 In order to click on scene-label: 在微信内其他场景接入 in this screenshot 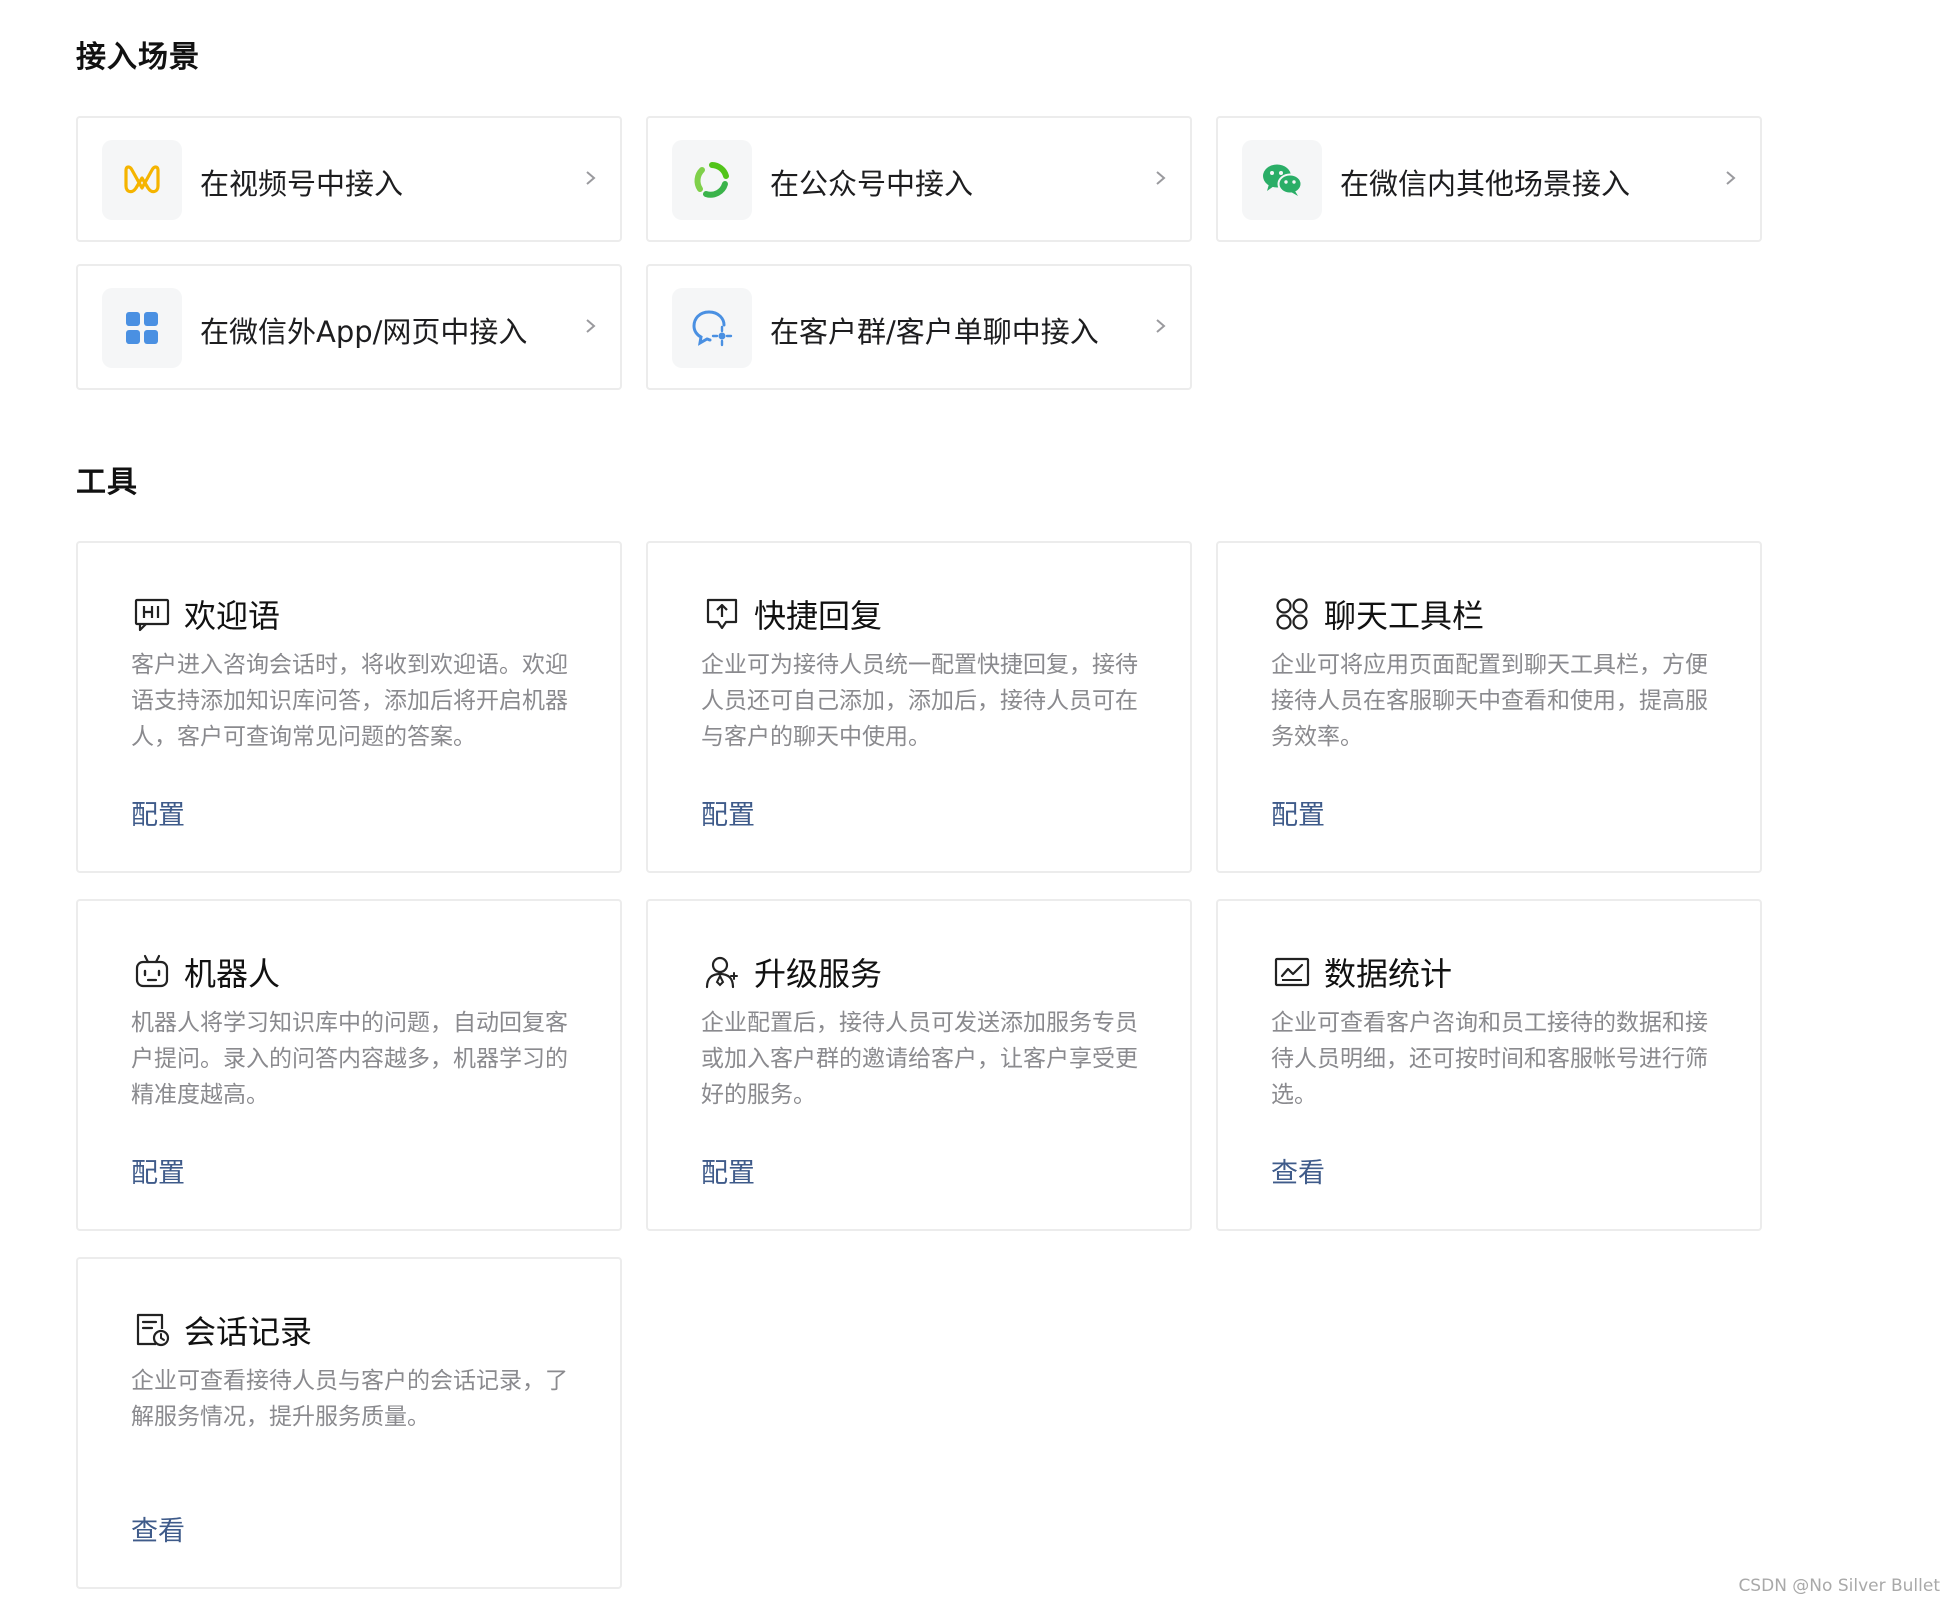, I will do `click(1485, 184)`.